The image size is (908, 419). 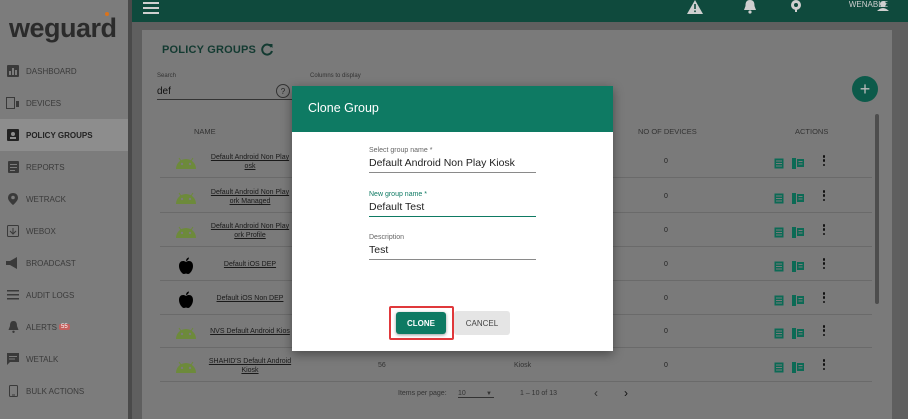 I want to click on alerts-badge: 55, so click(x=64, y=327).